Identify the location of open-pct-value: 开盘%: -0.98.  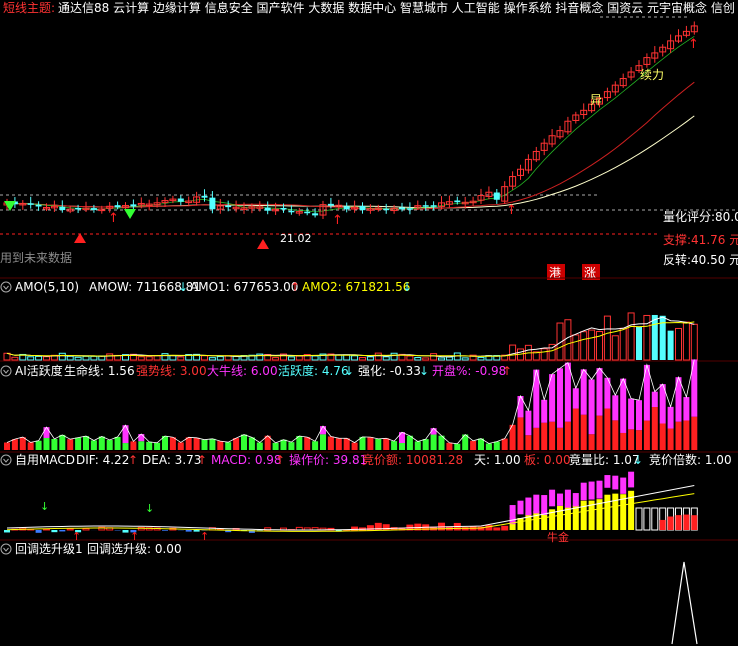
(469, 370).